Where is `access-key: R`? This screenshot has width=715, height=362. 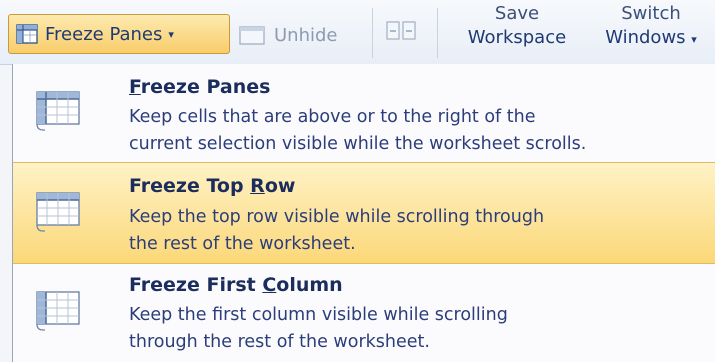
access-key: R is located at coordinates (257, 186).